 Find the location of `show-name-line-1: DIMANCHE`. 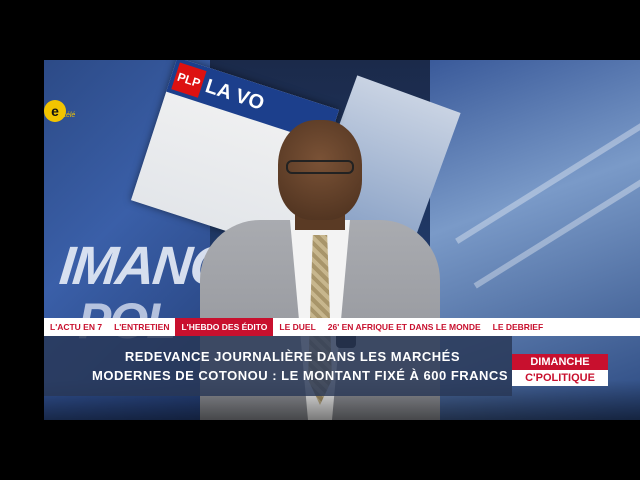

show-name-line-1: DIMANCHE is located at coordinates (560, 362).